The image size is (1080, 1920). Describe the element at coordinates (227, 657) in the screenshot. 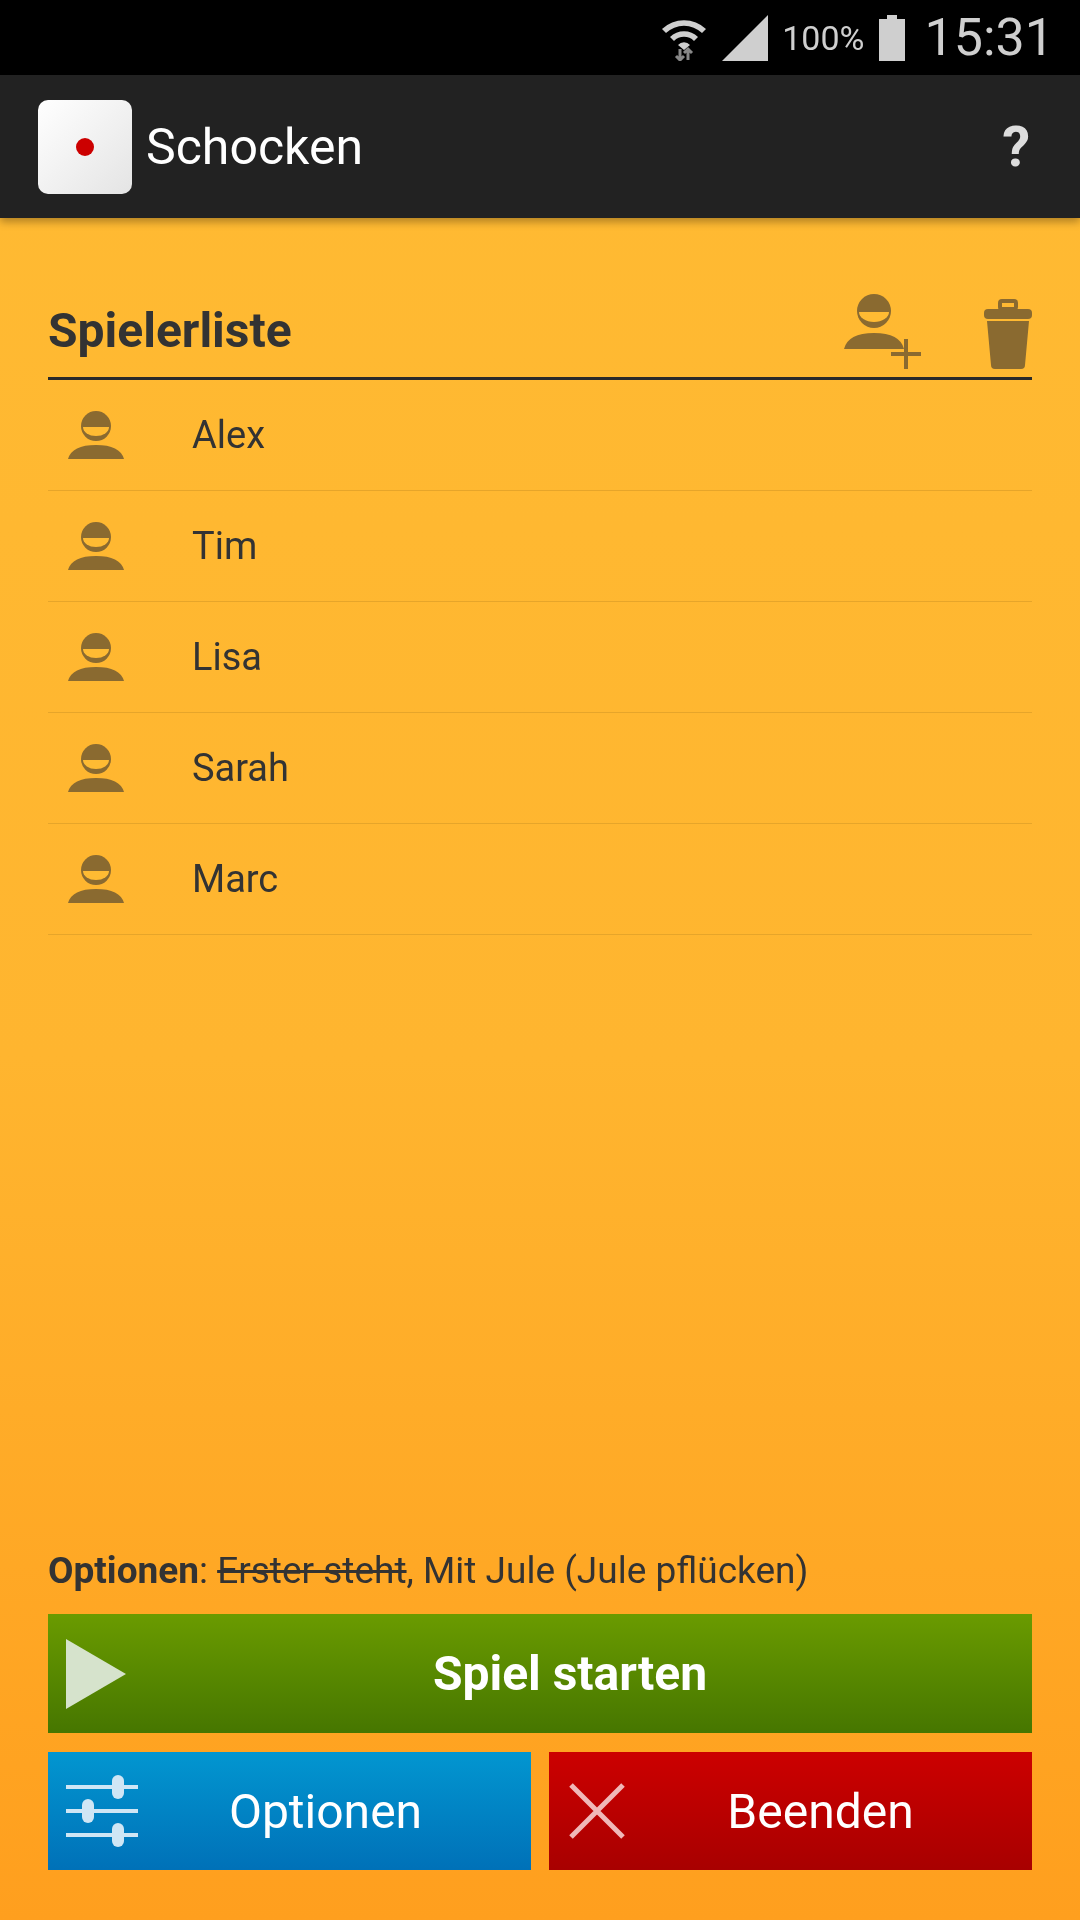

I see `player-name: Lisa` at that location.